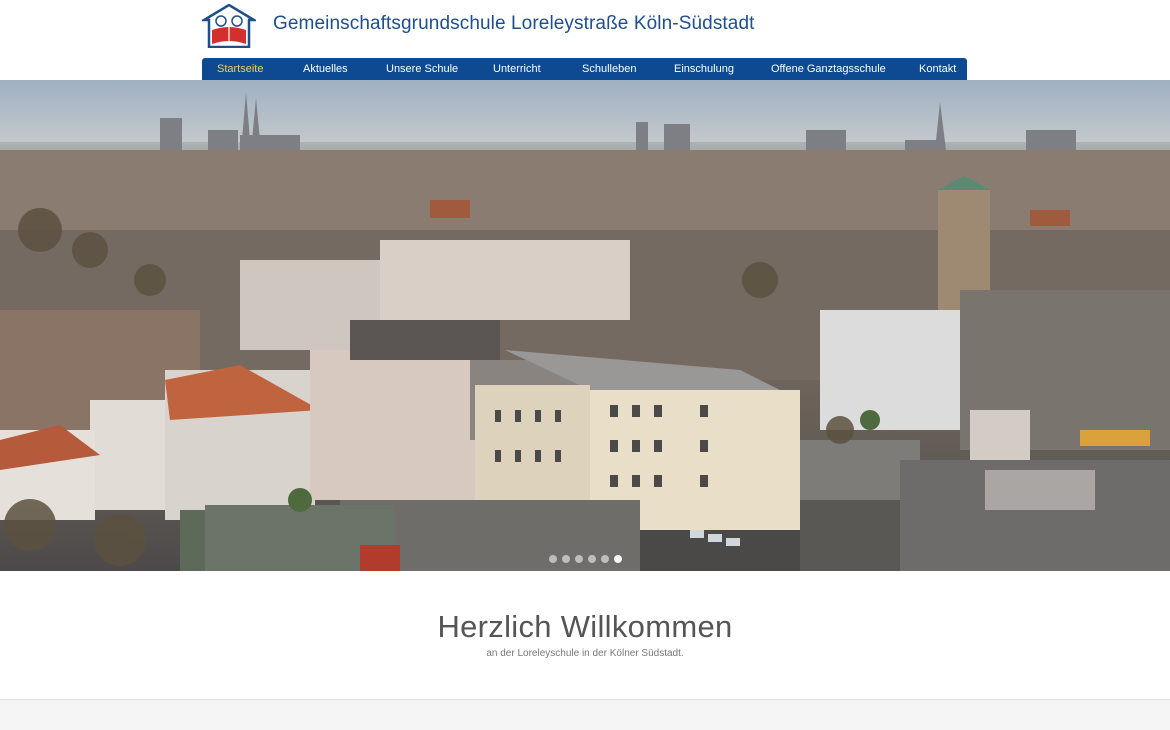  I want to click on nav-item-aktuelles: Aktuelles, so click(325, 69).